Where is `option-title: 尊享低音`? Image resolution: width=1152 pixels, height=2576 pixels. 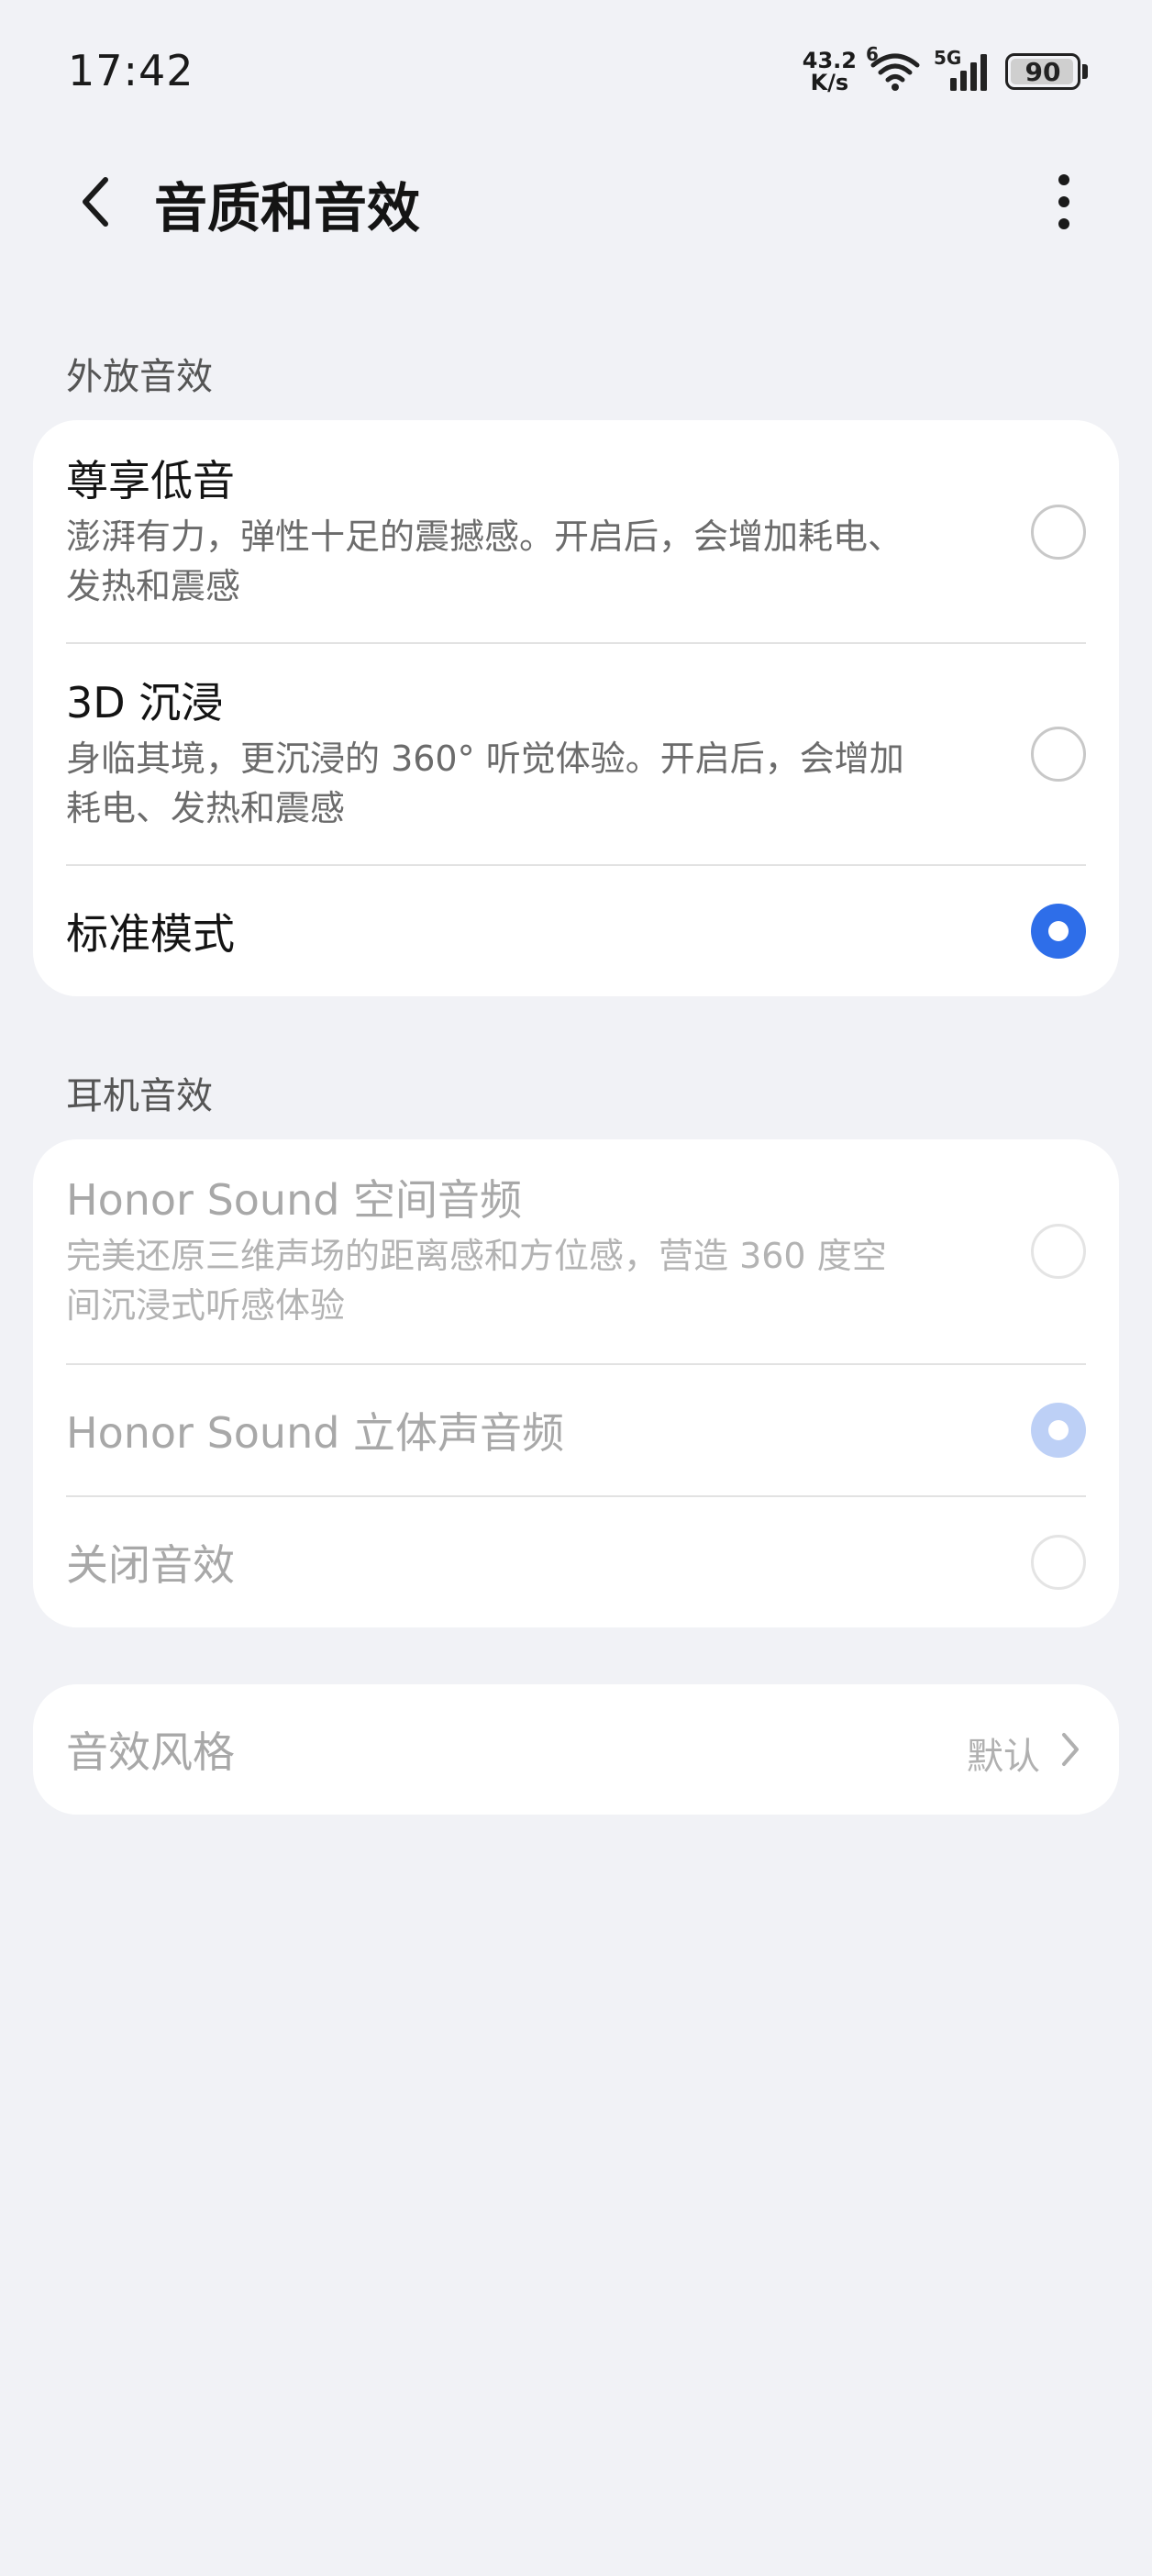 option-title: 尊享低音 is located at coordinates (150, 480).